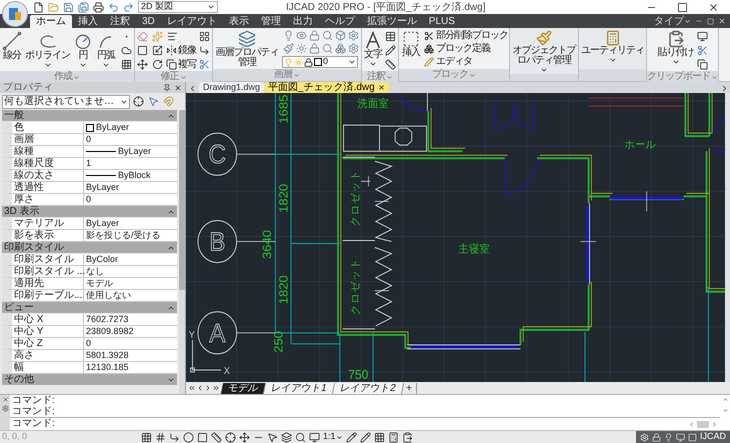 Image resolution: width=730 pixels, height=443 pixels. What do you see at coordinates (612, 48) in the screenshot?
I see `ribbon-tool-button: ユーティリティ` at bounding box center [612, 48].